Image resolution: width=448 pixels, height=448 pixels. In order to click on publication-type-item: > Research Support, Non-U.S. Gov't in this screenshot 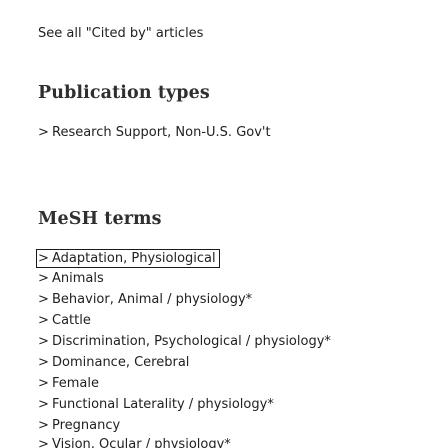, I will do `click(154, 133)`.